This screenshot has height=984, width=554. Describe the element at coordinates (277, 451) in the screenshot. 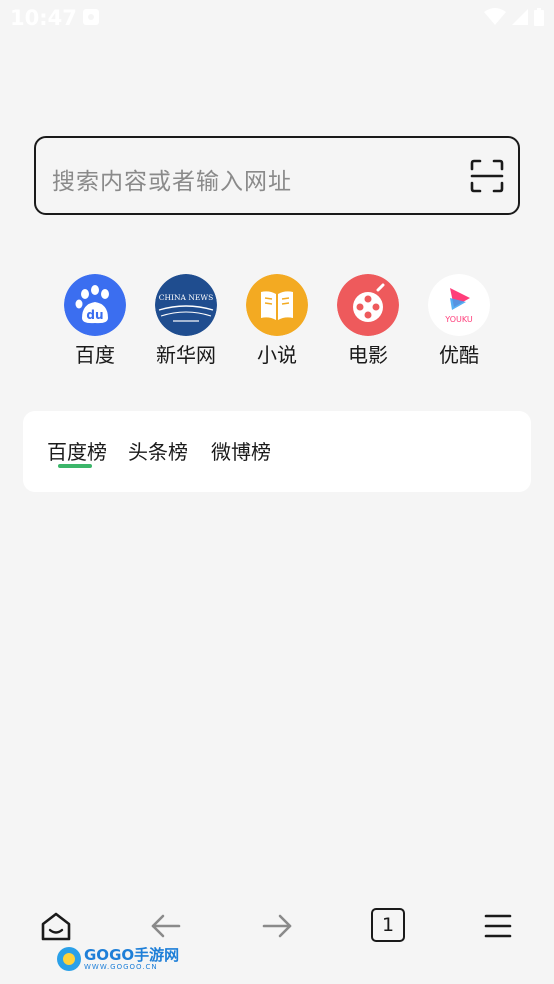

I see `trending-card: 百度榜 头条榜 微博榜` at that location.